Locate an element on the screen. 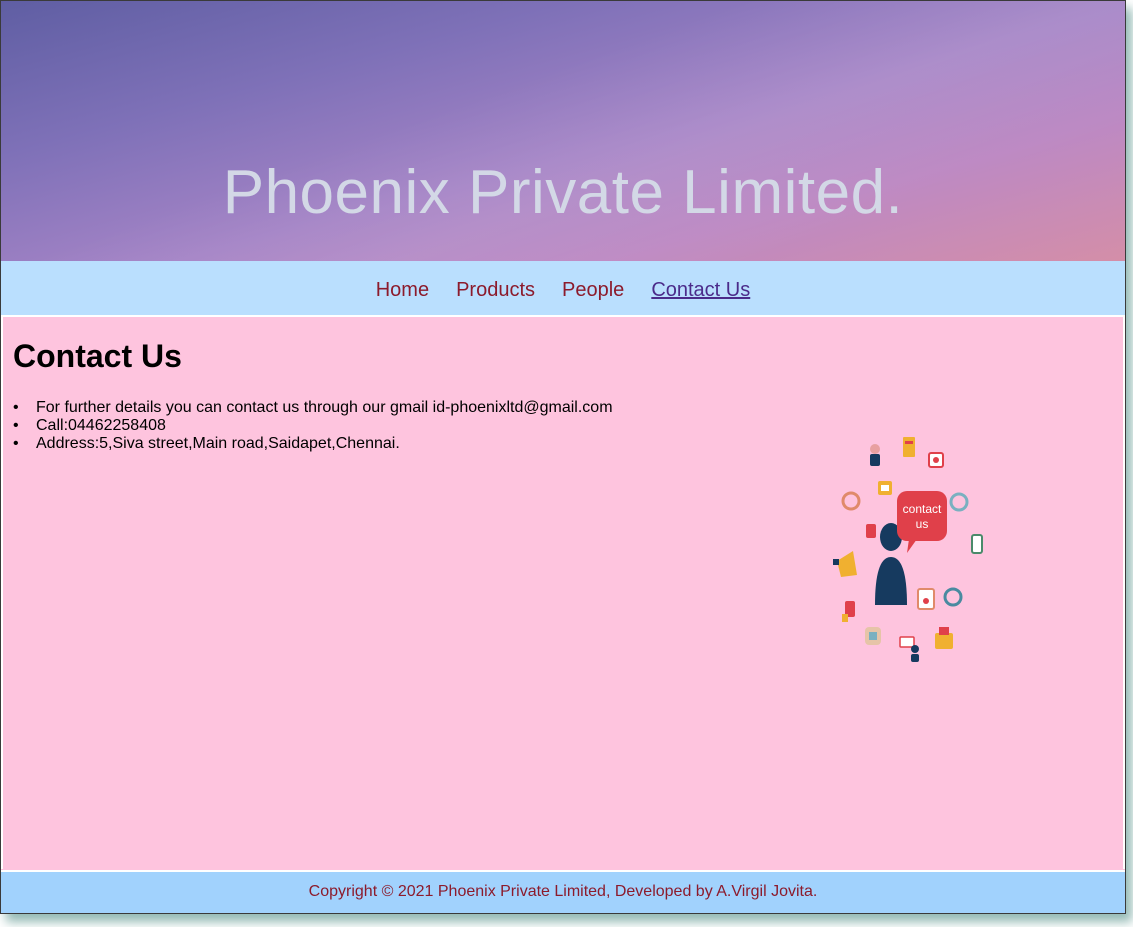 This screenshot has height=927, width=1133. nav-link-people: People is located at coordinates (593, 290).